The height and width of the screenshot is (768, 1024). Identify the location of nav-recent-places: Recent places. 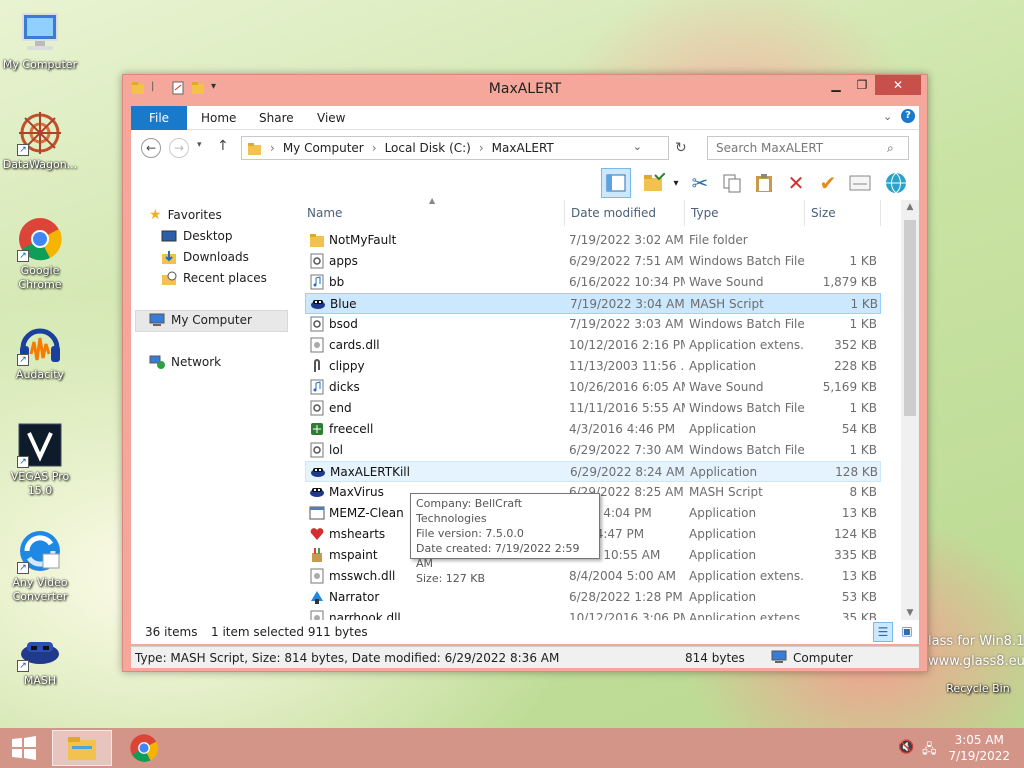
(214, 278).